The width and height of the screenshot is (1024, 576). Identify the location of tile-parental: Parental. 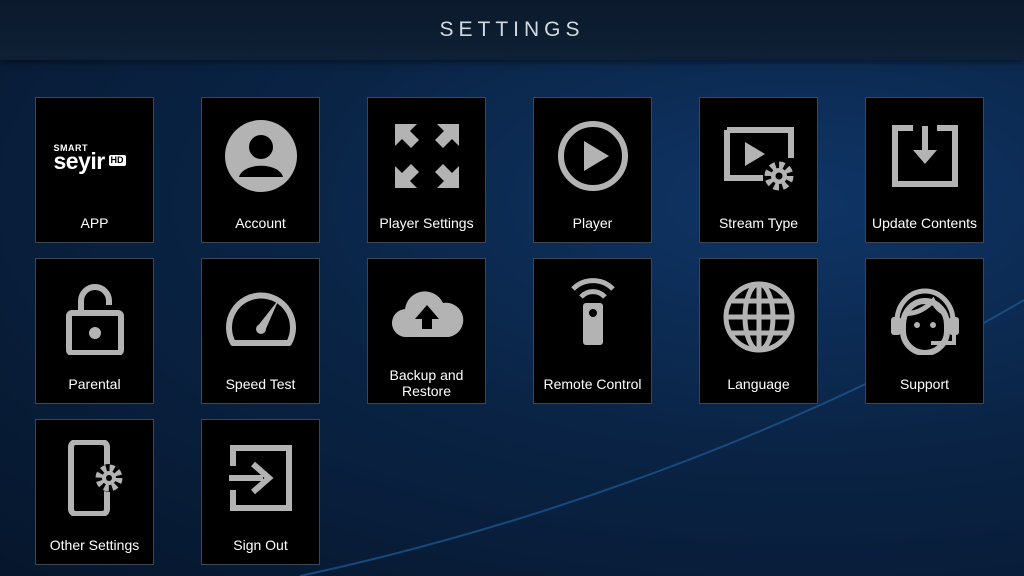
(94, 331).